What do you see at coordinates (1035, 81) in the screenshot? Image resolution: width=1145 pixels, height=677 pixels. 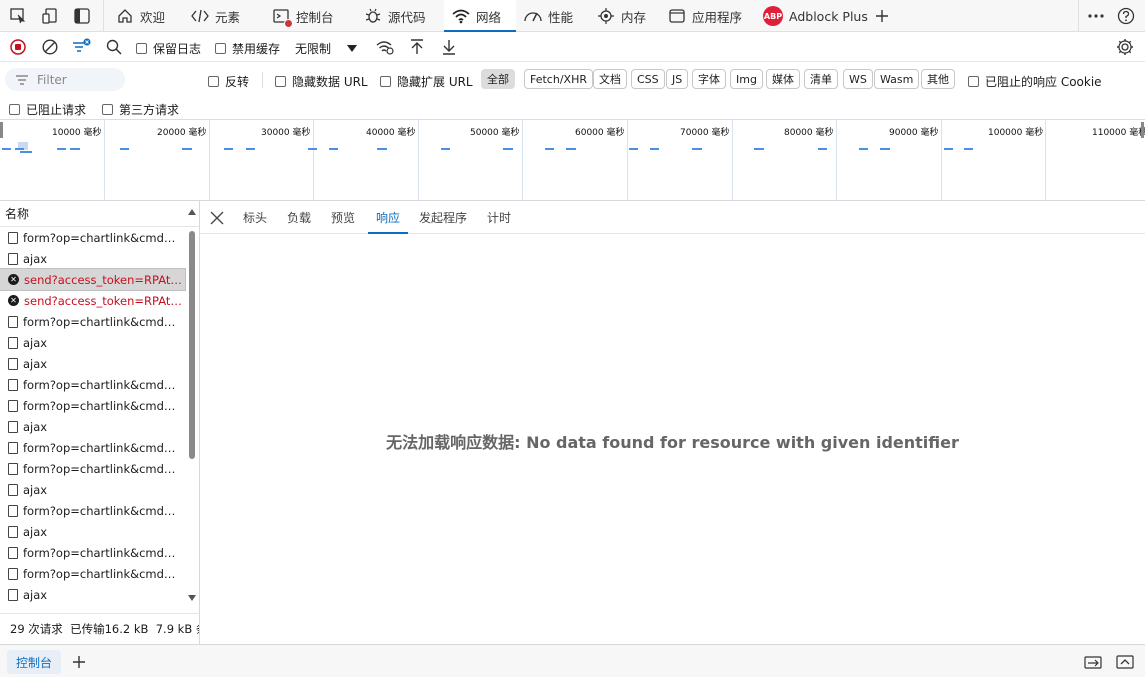 I see `blocked-cookies-checkbox: 已阻止的响应 Cookie` at bounding box center [1035, 81].